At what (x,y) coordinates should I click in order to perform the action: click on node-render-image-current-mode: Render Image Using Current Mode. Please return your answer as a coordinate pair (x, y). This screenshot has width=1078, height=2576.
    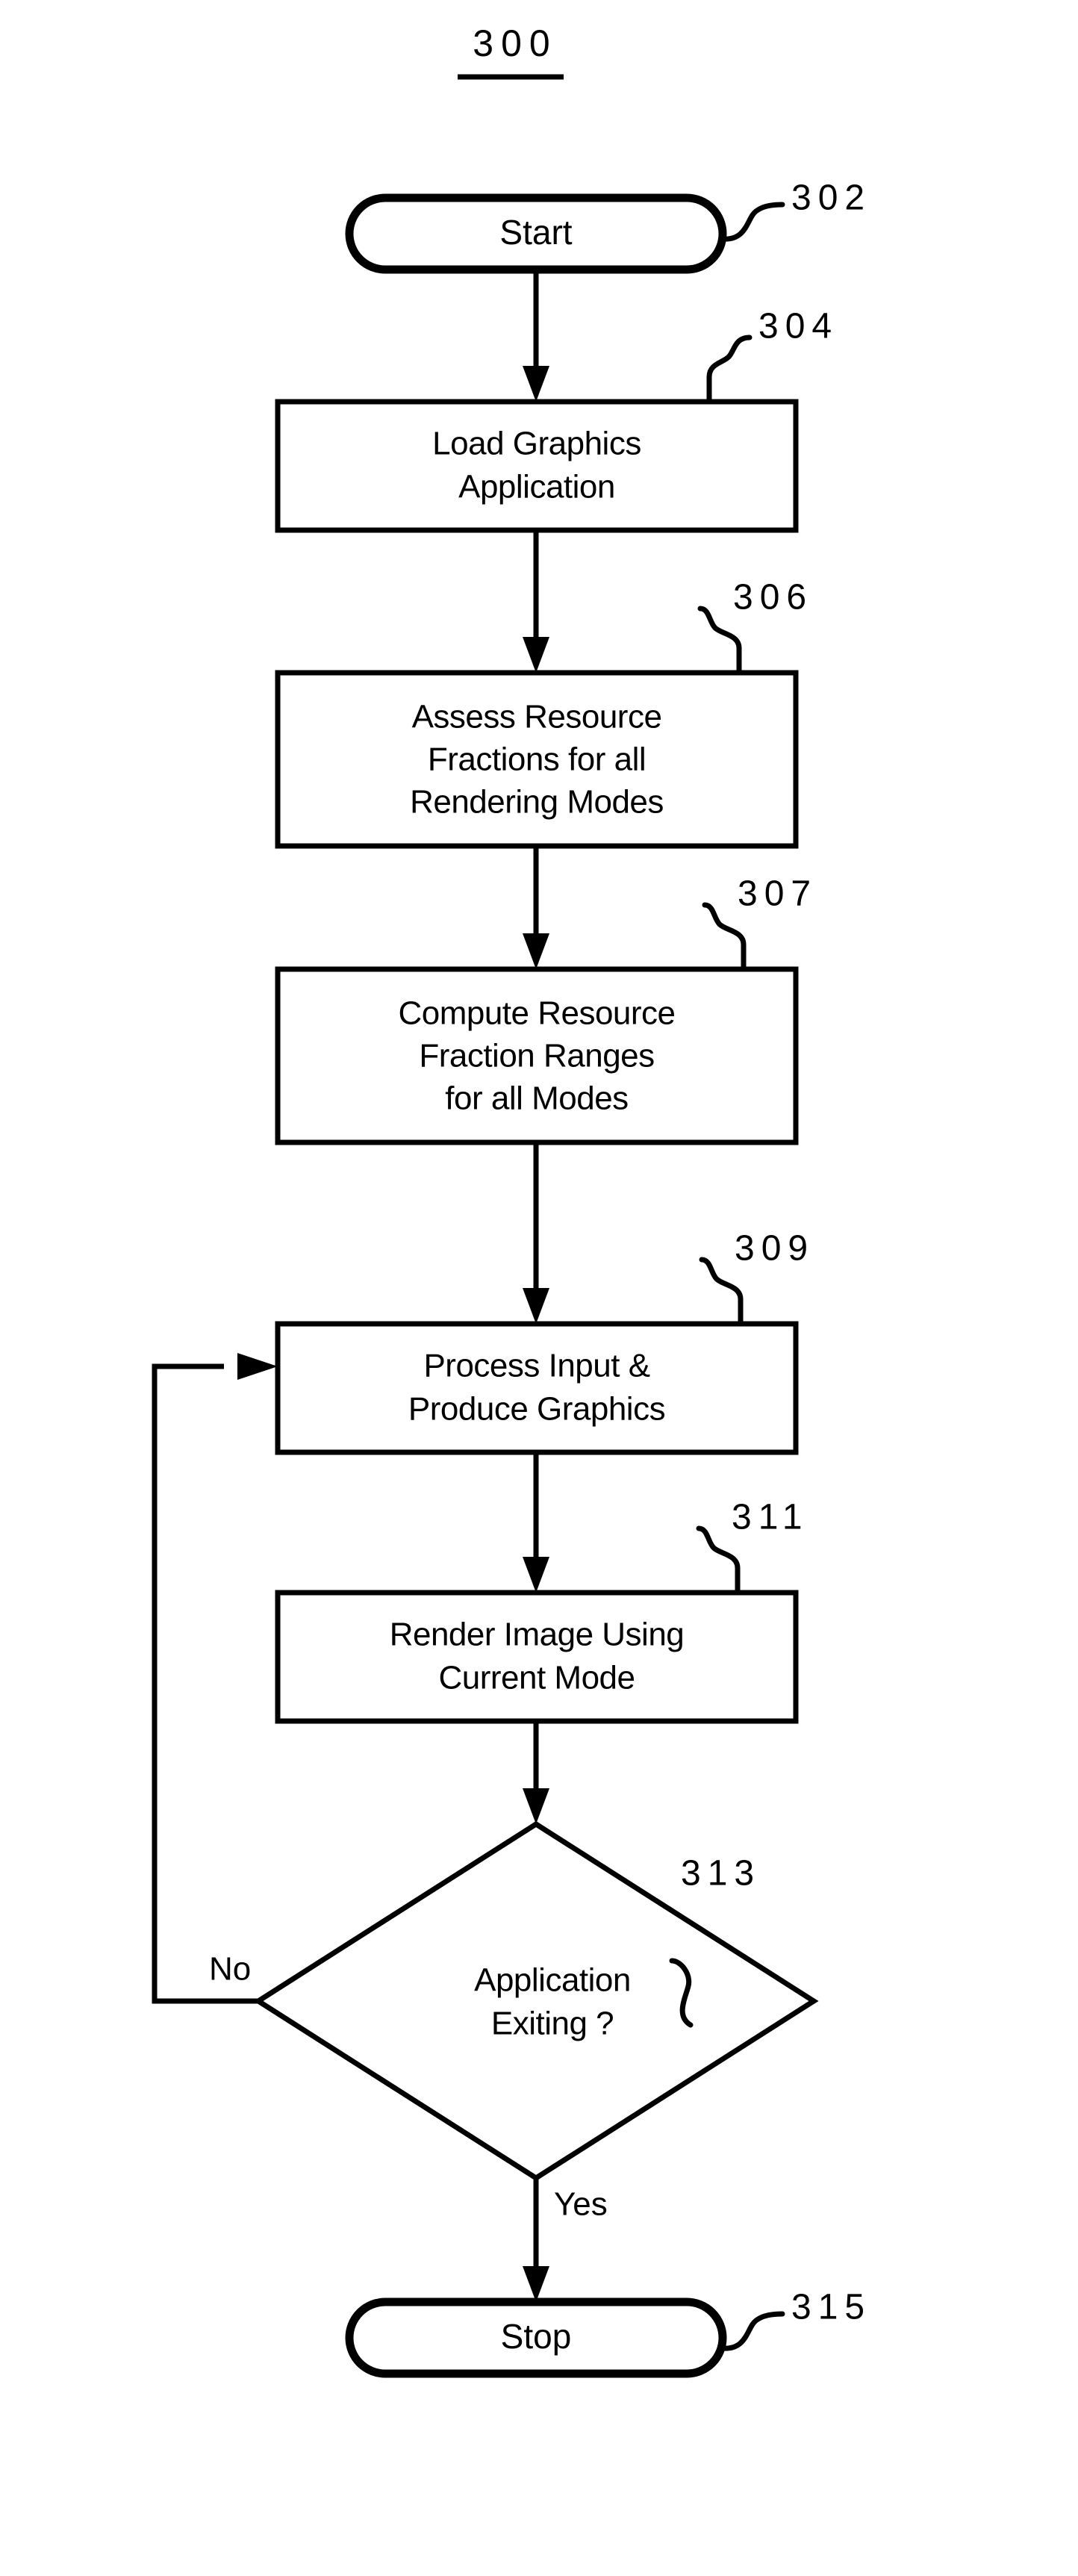
    Looking at the image, I should click on (537, 1657).